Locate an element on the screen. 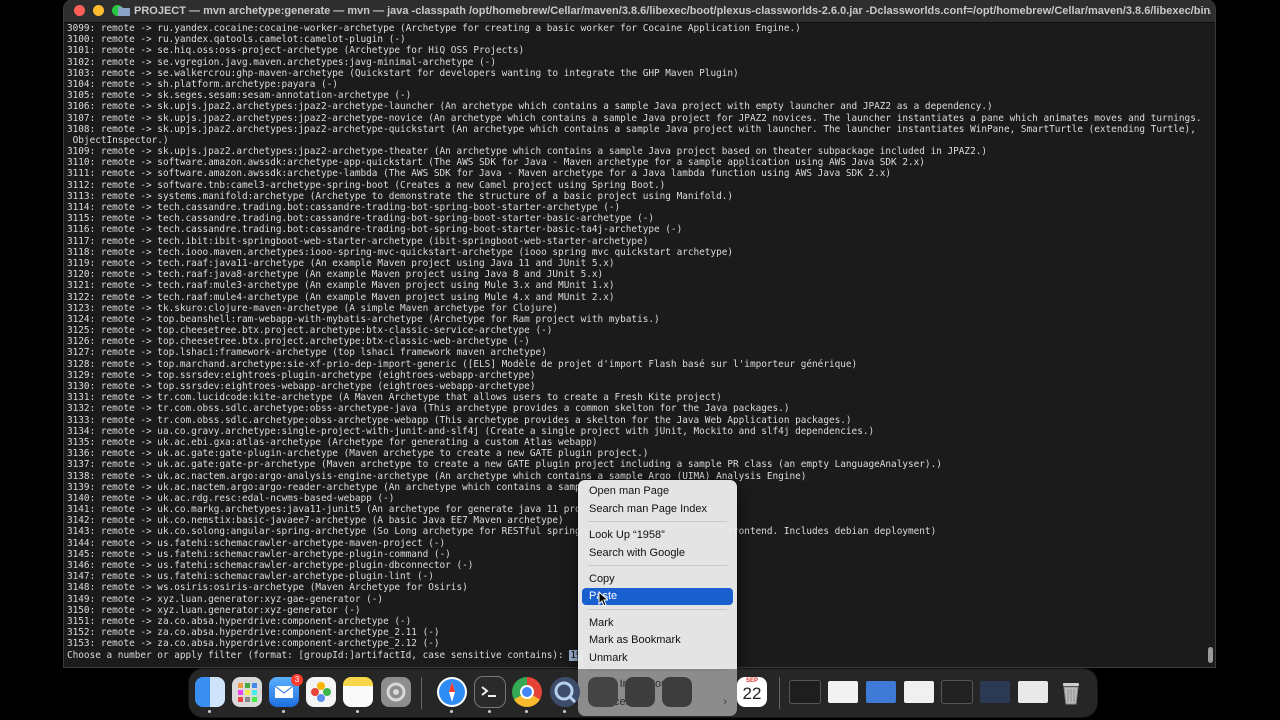 The image size is (1280, 720). terminal-line: ObjectInspector.) is located at coordinates (118, 140).